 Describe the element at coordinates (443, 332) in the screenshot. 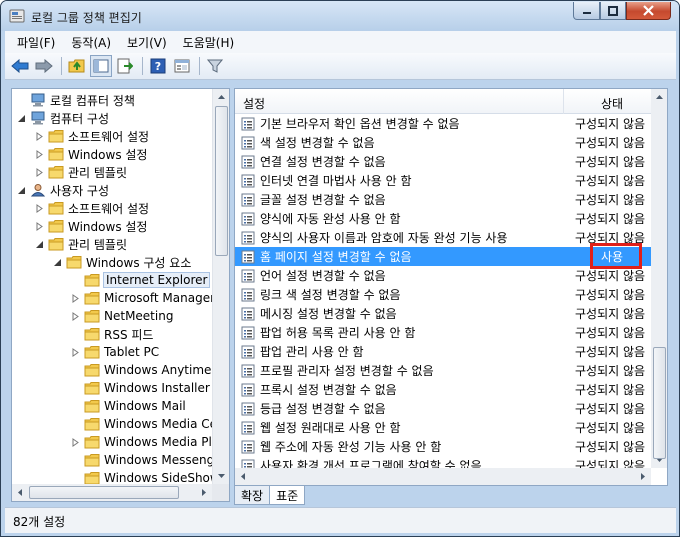

I see `policy-row: 팝업 허용 목록 관리 사용 안 함 구성되지 않음` at that location.